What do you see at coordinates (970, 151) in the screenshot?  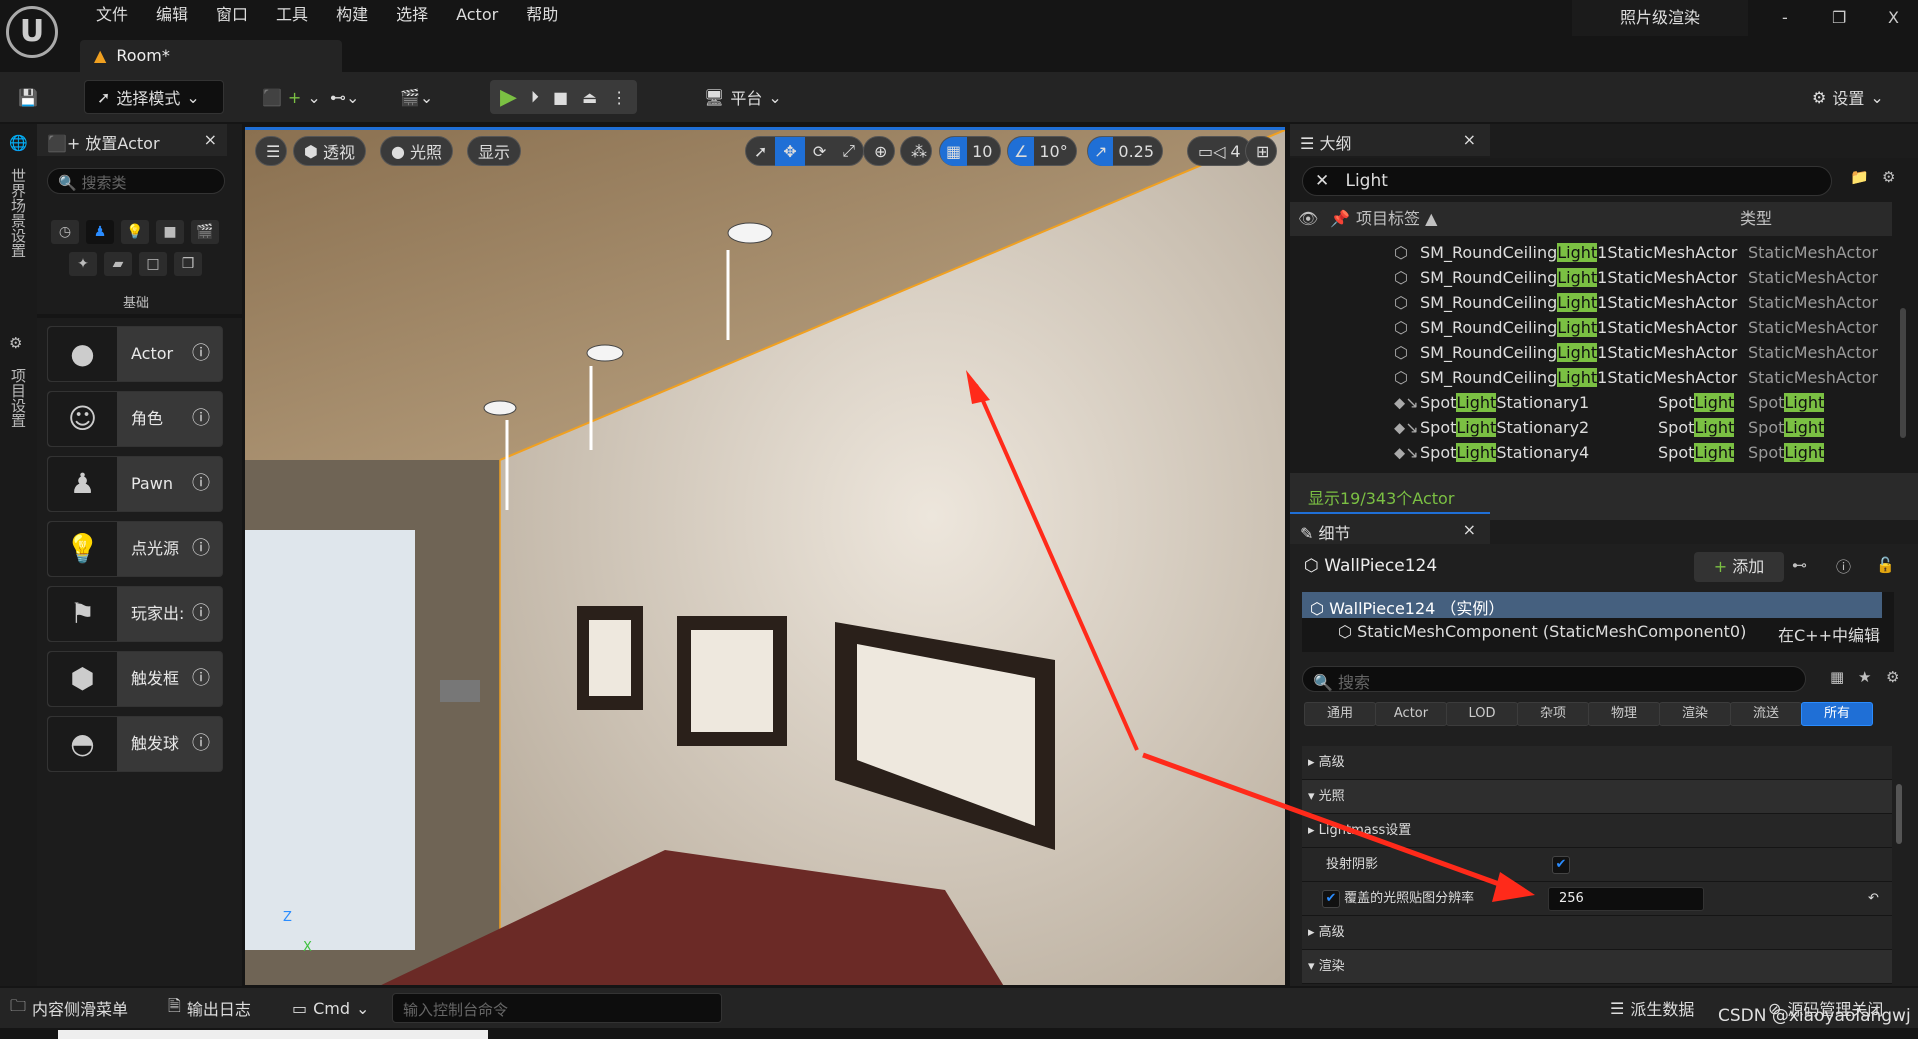 I see `grid-snap-button: ▦ 10` at bounding box center [970, 151].